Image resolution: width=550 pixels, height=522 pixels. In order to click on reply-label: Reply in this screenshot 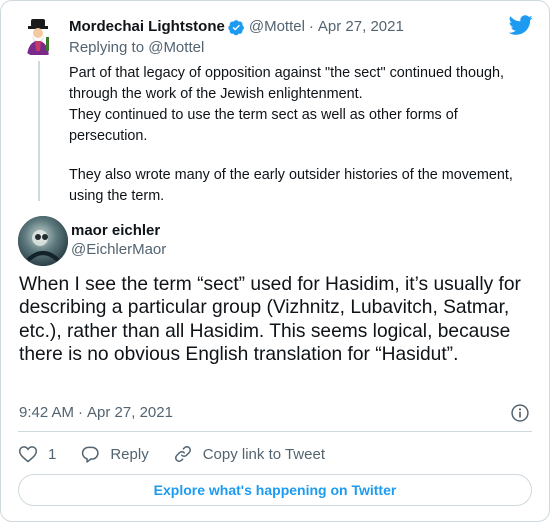, I will do `click(129, 454)`.